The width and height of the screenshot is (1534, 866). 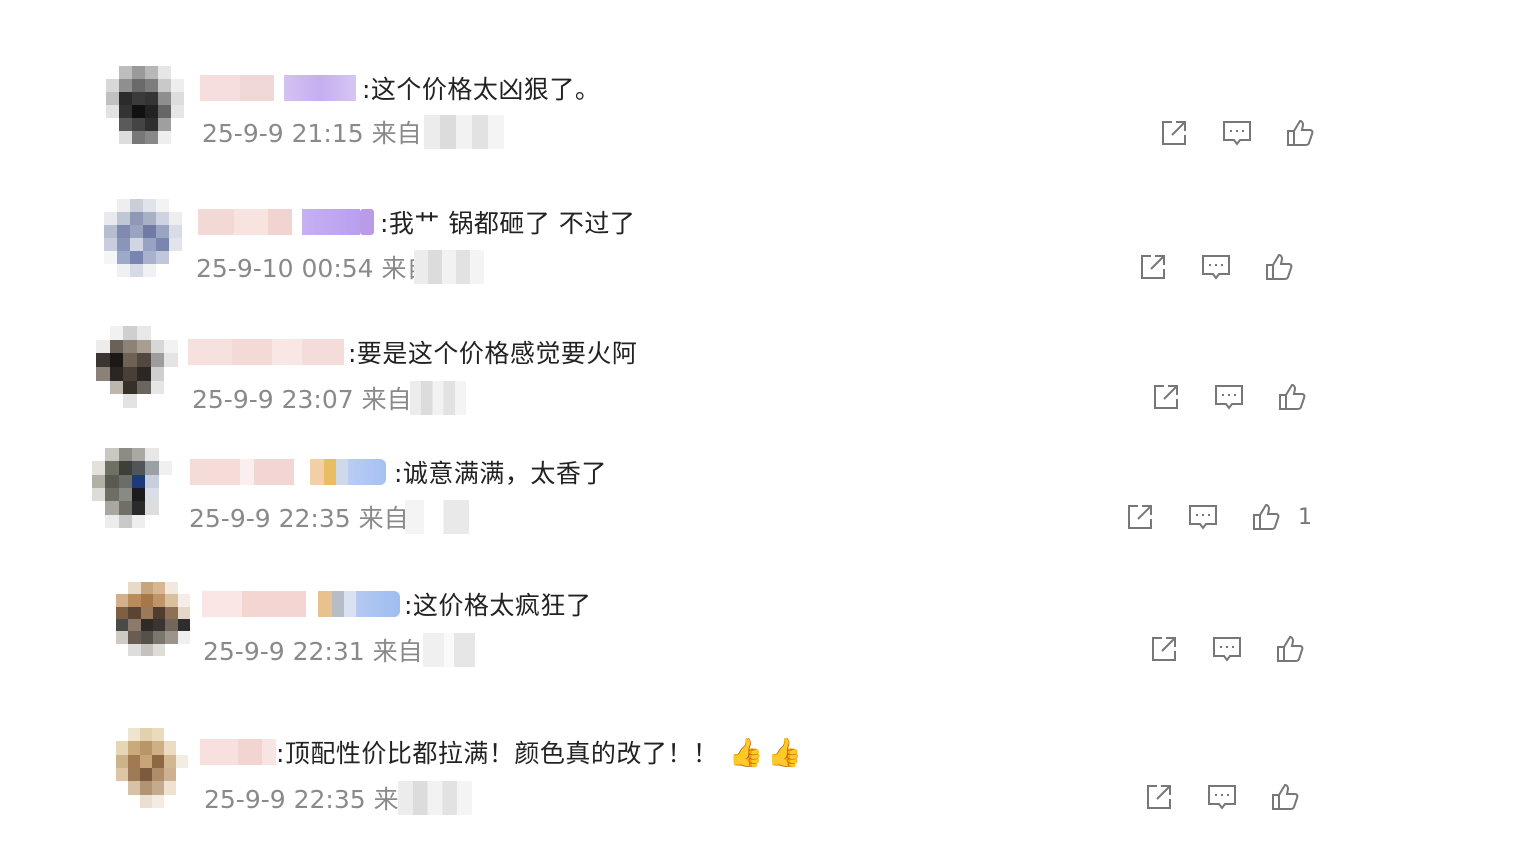 I want to click on comment-item: :顶配性价比都拉满！颜色真的改了！！ 👍 👍 25-9-9 22:35 来自, so click(x=767, y=781).